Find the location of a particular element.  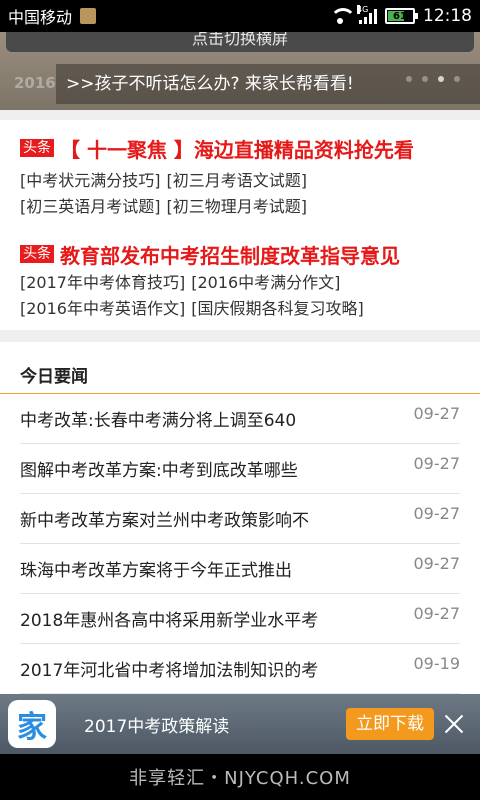

switch-landscape-button: 点击切换横屏 is located at coordinates (240, 42).